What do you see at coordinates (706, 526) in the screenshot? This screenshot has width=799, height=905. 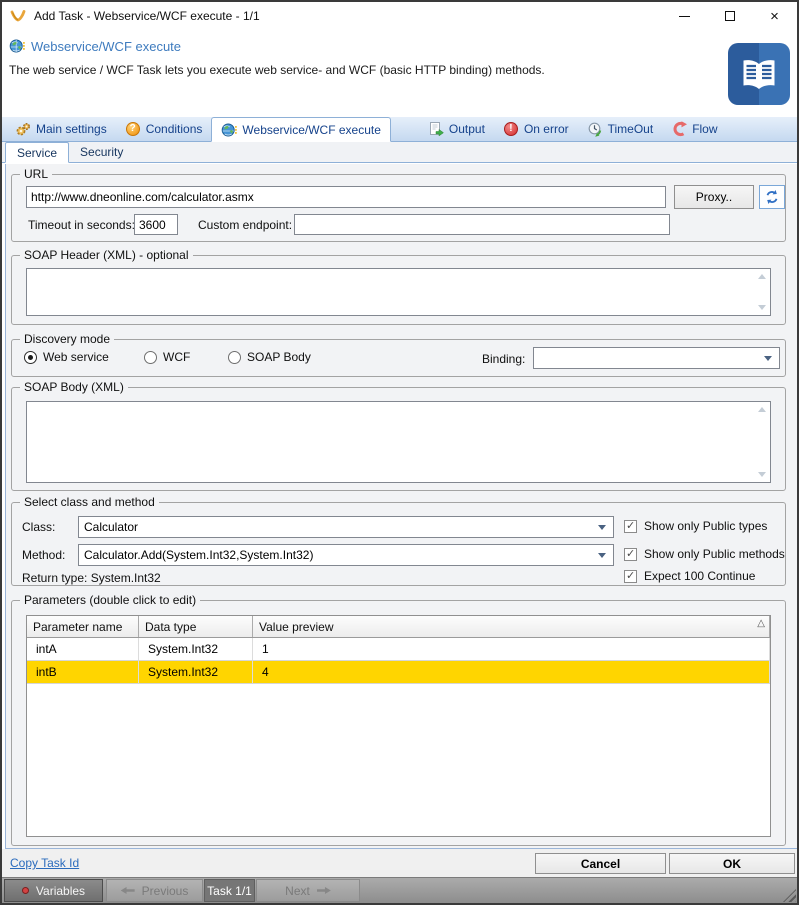 I see `checkbox-label: Show only Public types` at bounding box center [706, 526].